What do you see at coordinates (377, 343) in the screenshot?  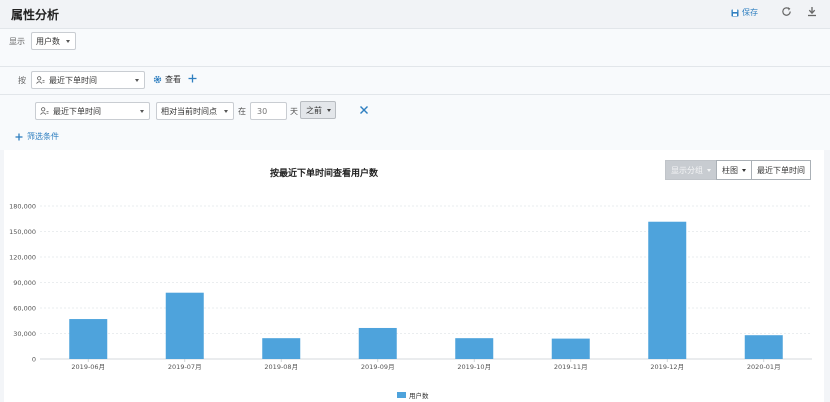 I see `bar-2019-09月` at bounding box center [377, 343].